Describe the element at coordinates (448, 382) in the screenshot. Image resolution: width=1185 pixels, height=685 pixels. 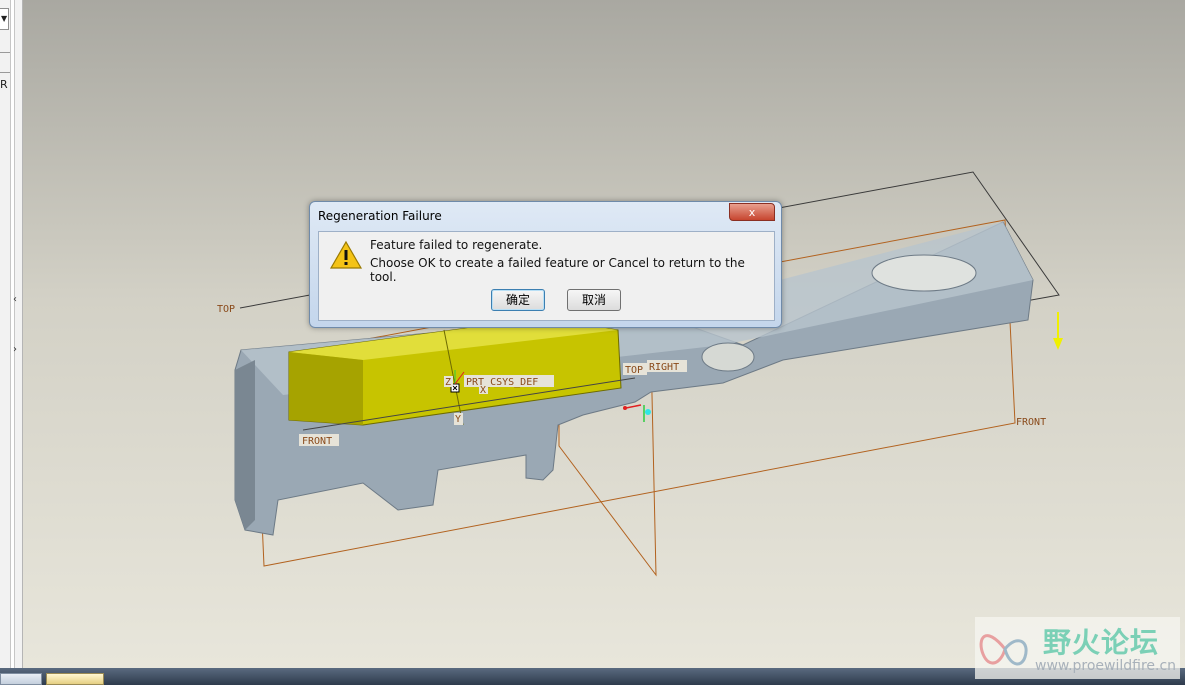
I see `label-z-axis: Z` at that location.